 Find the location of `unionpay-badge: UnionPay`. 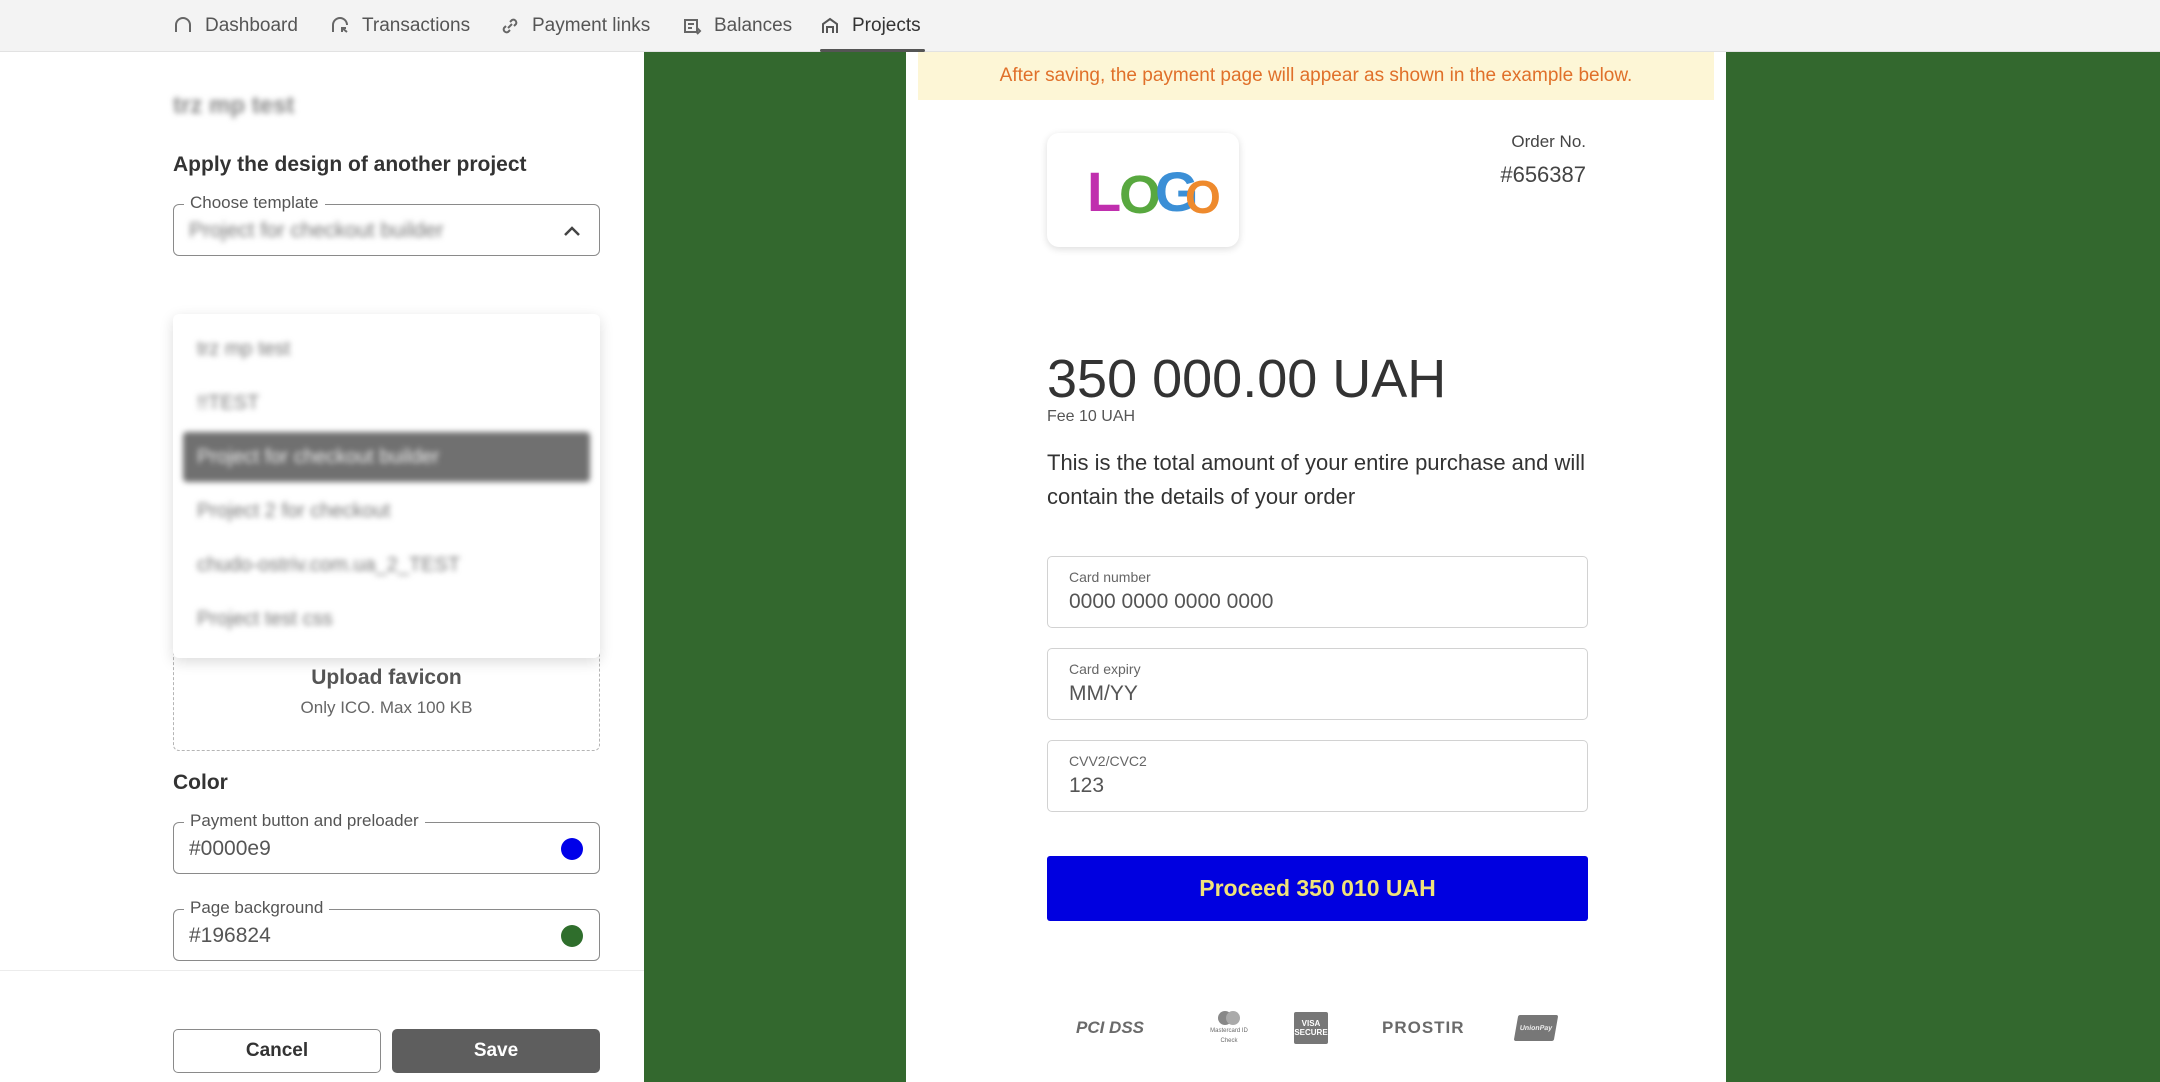

unionpay-badge: UnionPay is located at coordinates (1536, 1028).